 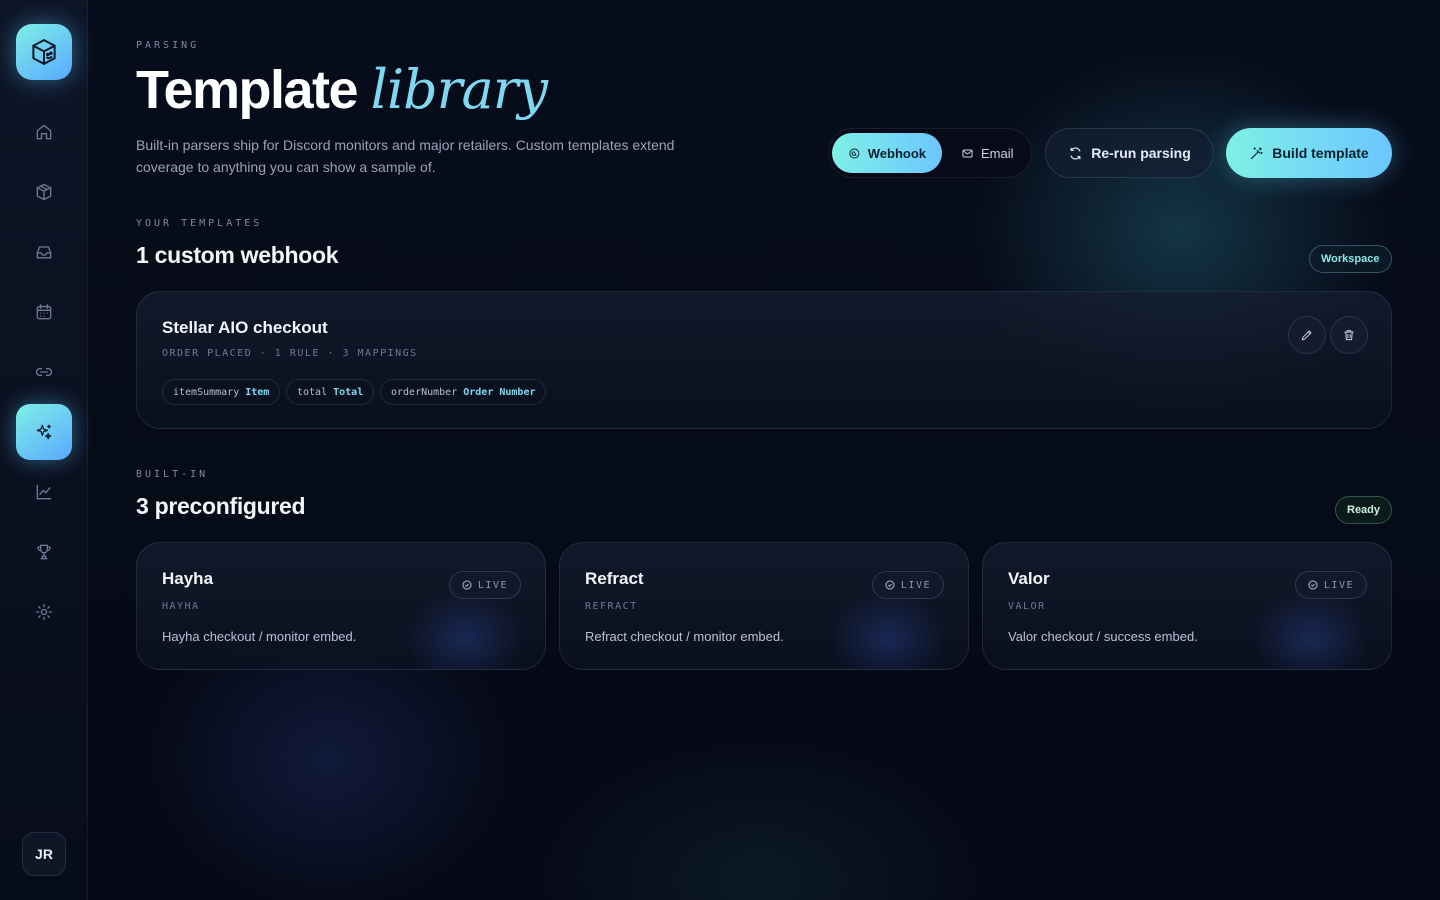 I want to click on mapping-key: orderNumber, so click(x=424, y=392).